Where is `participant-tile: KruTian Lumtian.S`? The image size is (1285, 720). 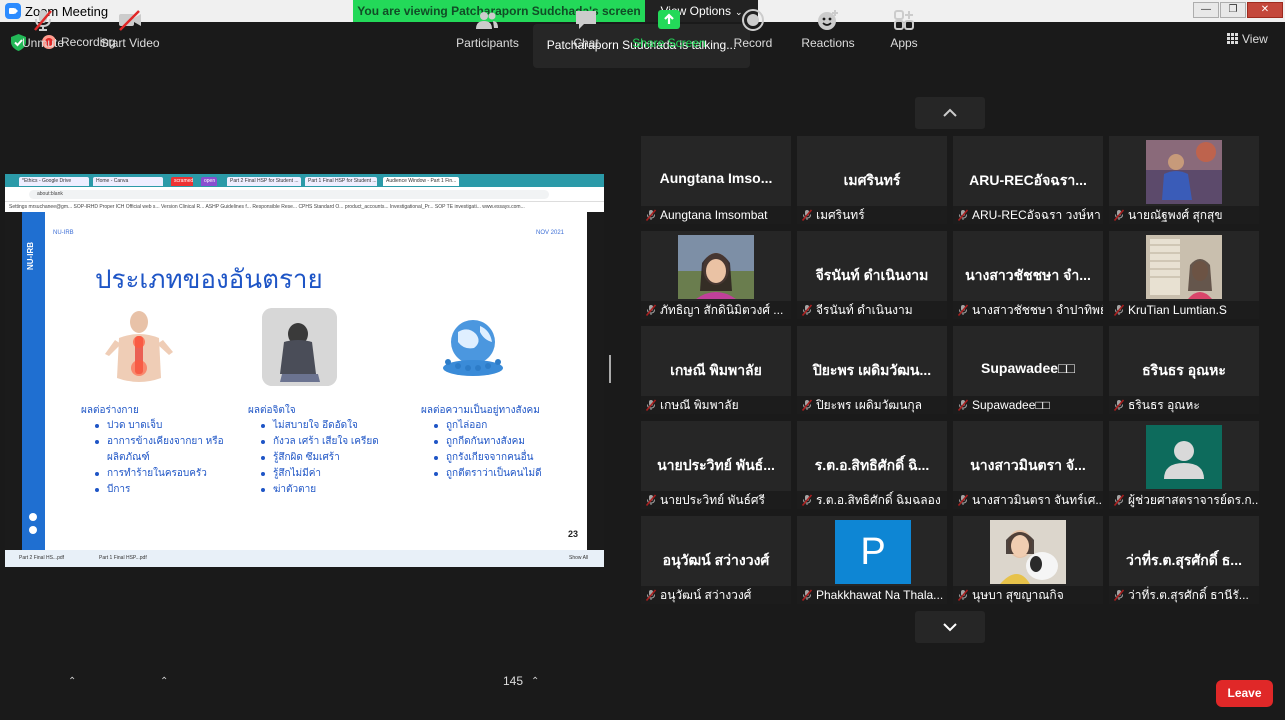 participant-tile: KruTian Lumtian.S is located at coordinates (1184, 275).